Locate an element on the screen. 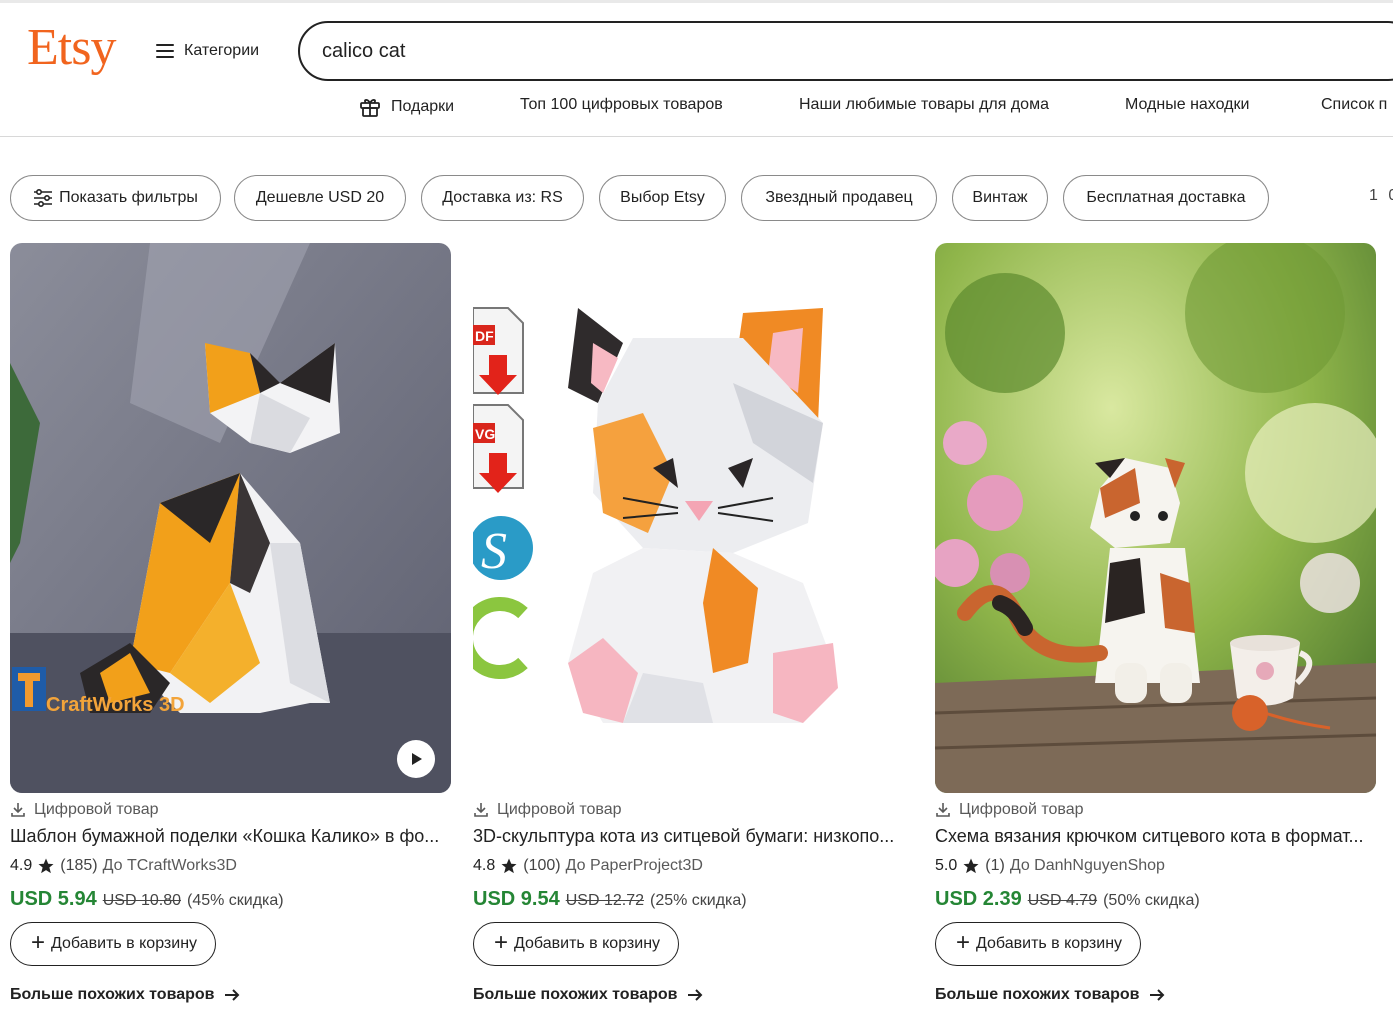  filter-chip-under-20: Дешевле USD 20 is located at coordinates (320, 198).